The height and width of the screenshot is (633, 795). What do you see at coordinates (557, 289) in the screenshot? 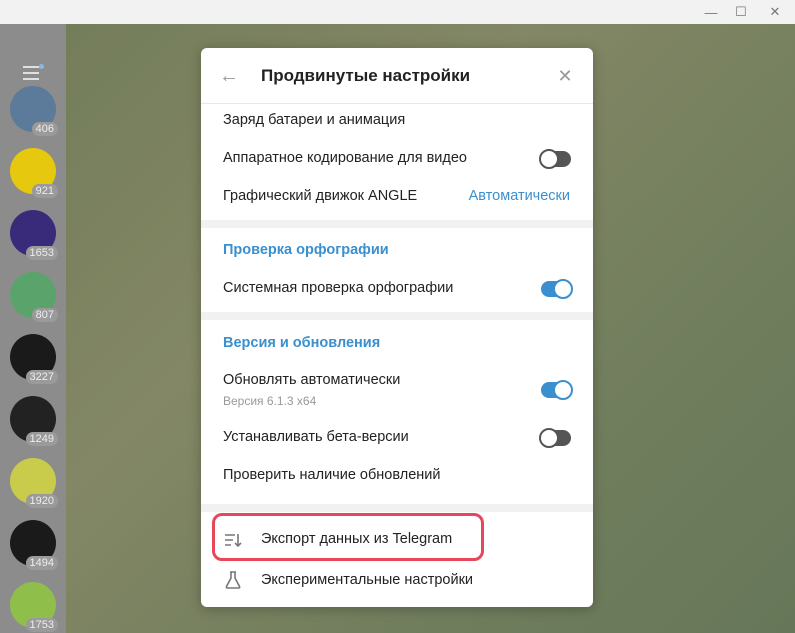
I see `system-spellcheck-toggle` at bounding box center [557, 289].